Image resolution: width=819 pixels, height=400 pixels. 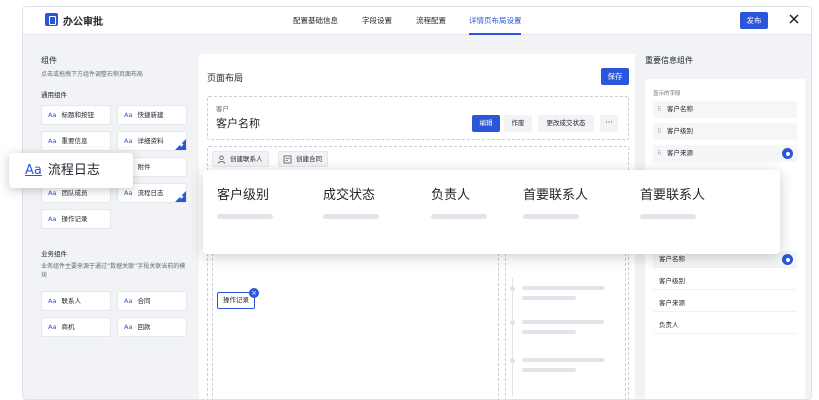 What do you see at coordinates (754, 20) in the screenshot?
I see `publish-button: 发布` at bounding box center [754, 20].